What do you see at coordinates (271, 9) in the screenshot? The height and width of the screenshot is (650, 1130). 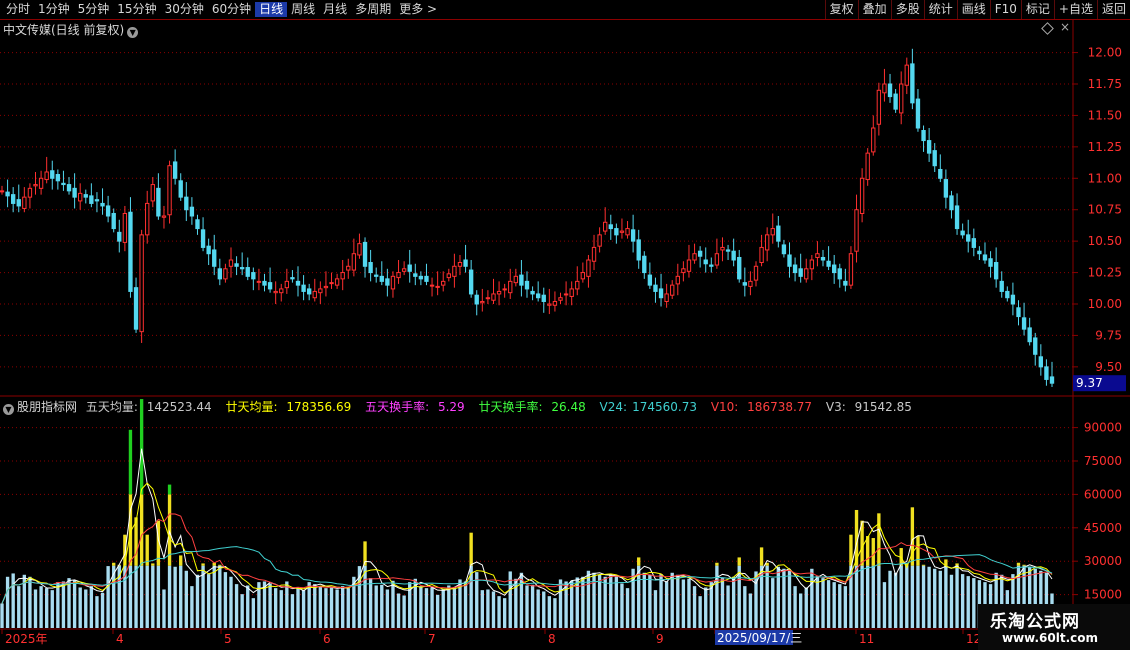 I see `tab-period-daily: 日线` at bounding box center [271, 9].